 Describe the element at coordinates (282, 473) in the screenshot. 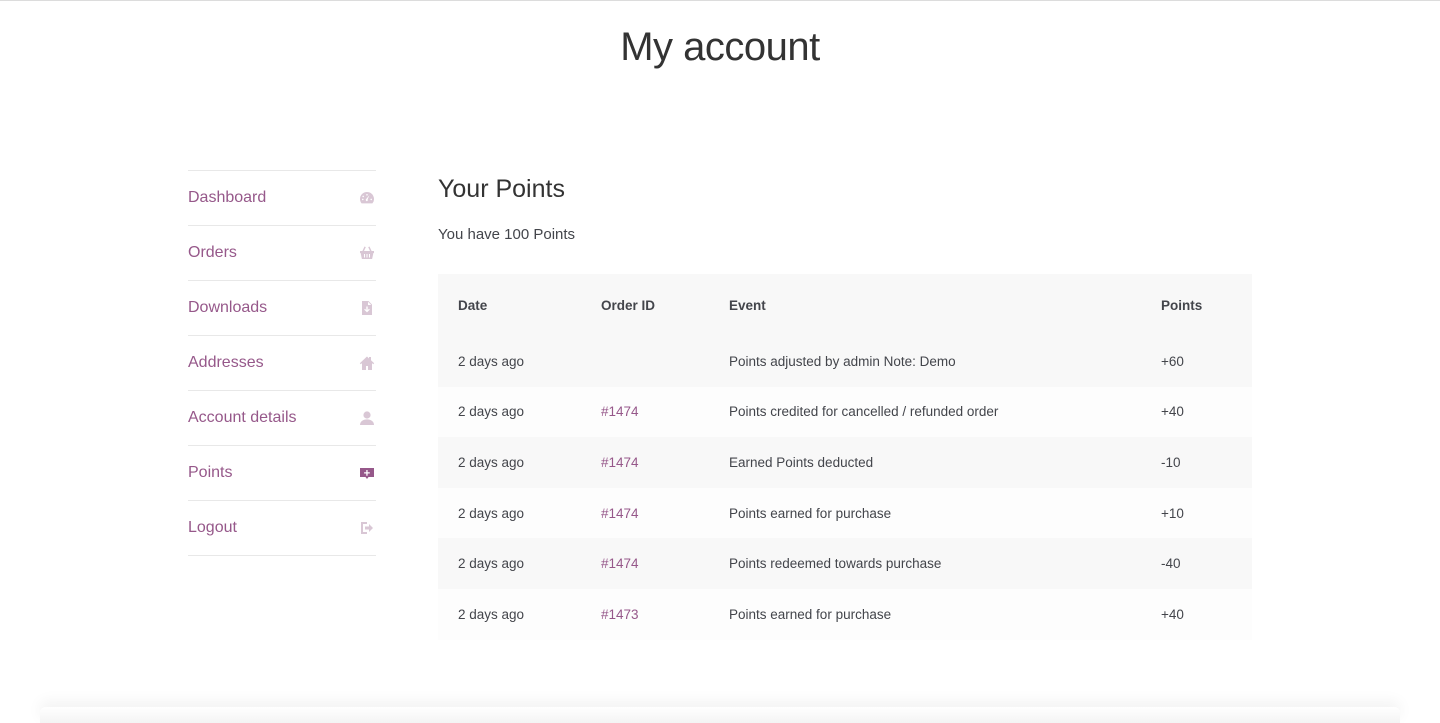

I see `nav-item-points: Points` at that location.